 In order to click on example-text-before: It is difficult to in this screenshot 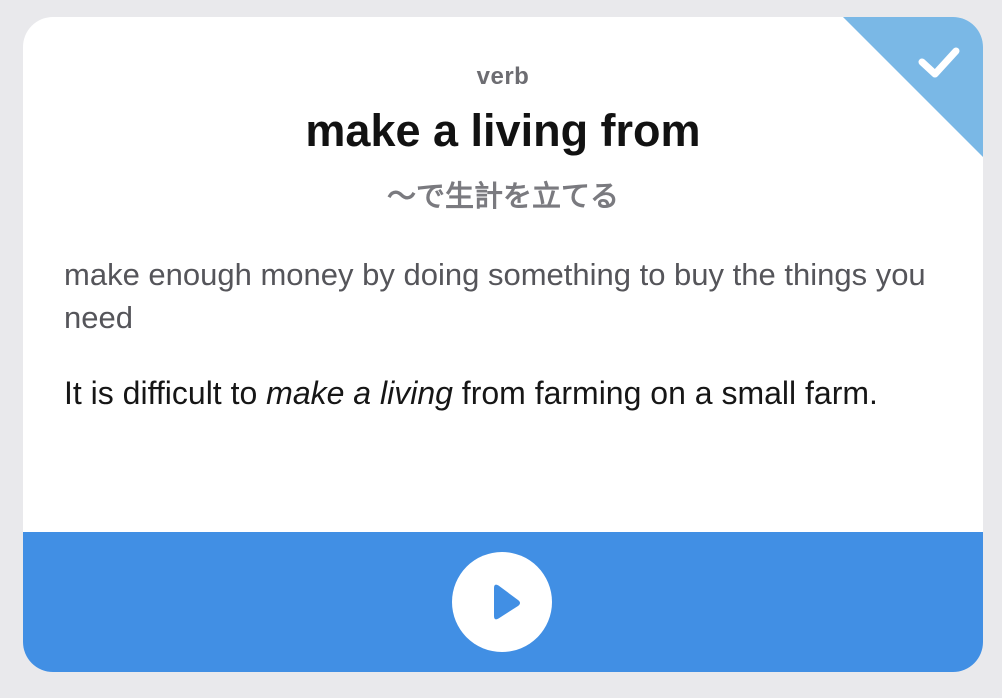, I will do `click(165, 393)`.